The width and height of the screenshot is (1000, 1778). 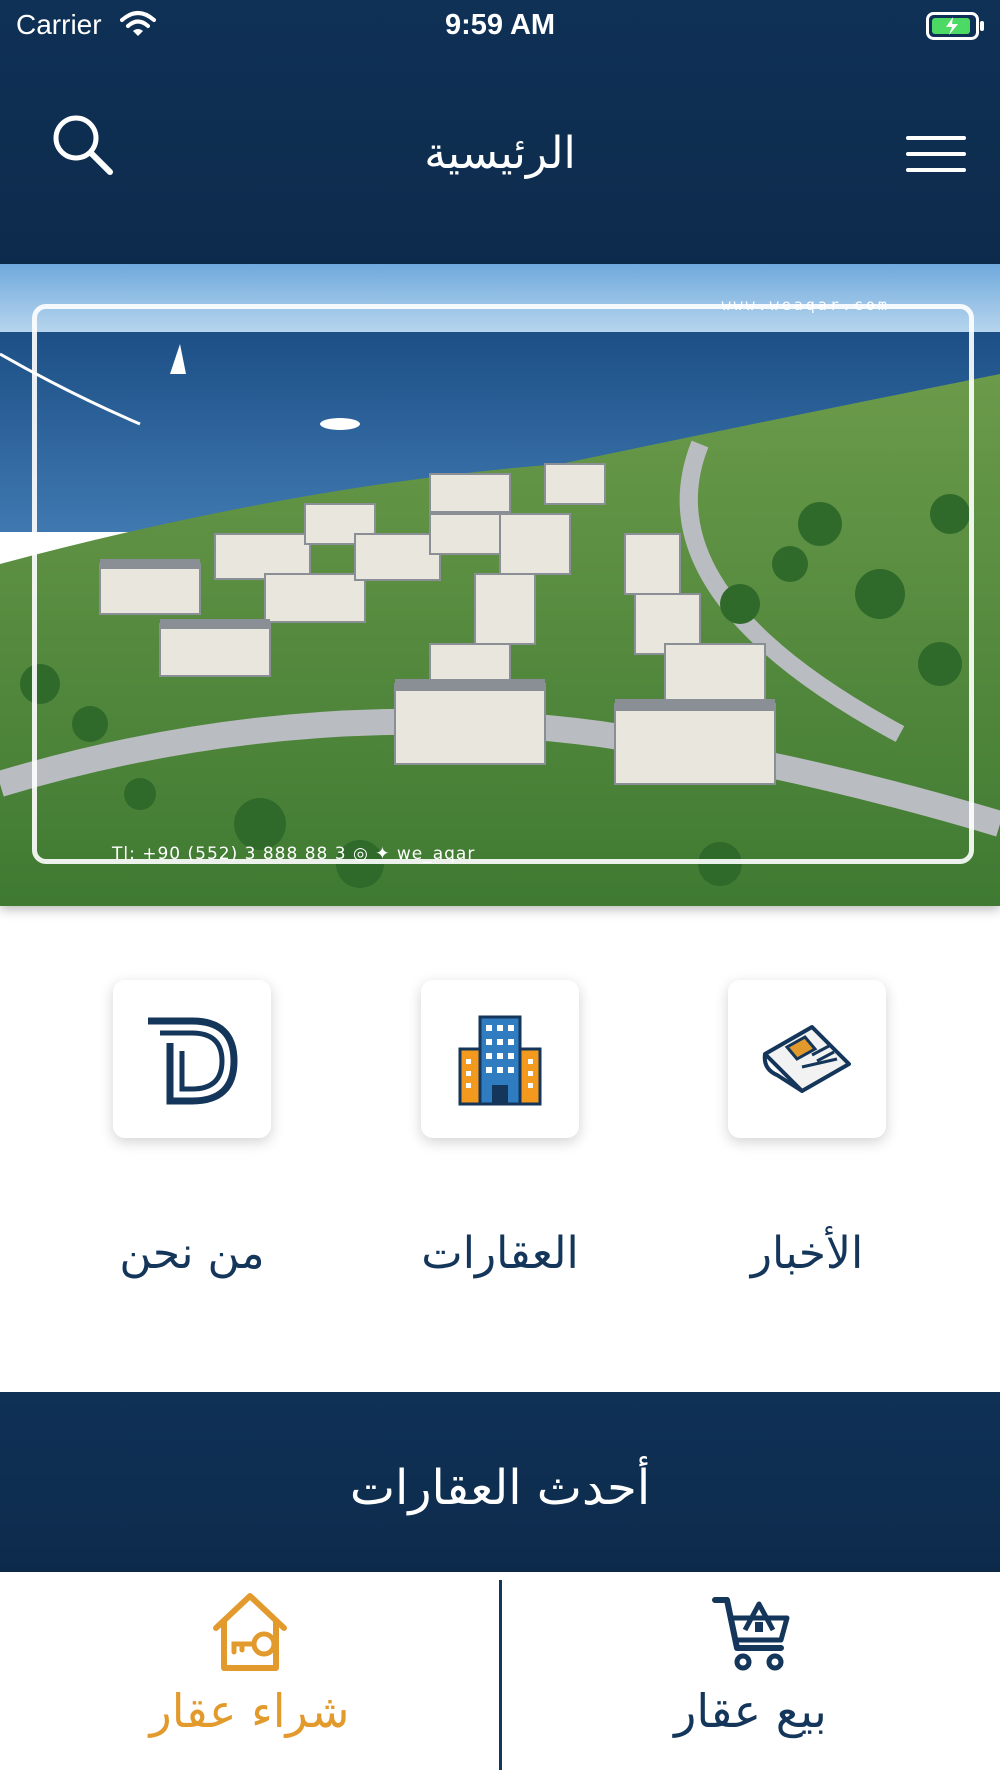 I want to click on newspaper-icon, so click(x=806, y=1059).